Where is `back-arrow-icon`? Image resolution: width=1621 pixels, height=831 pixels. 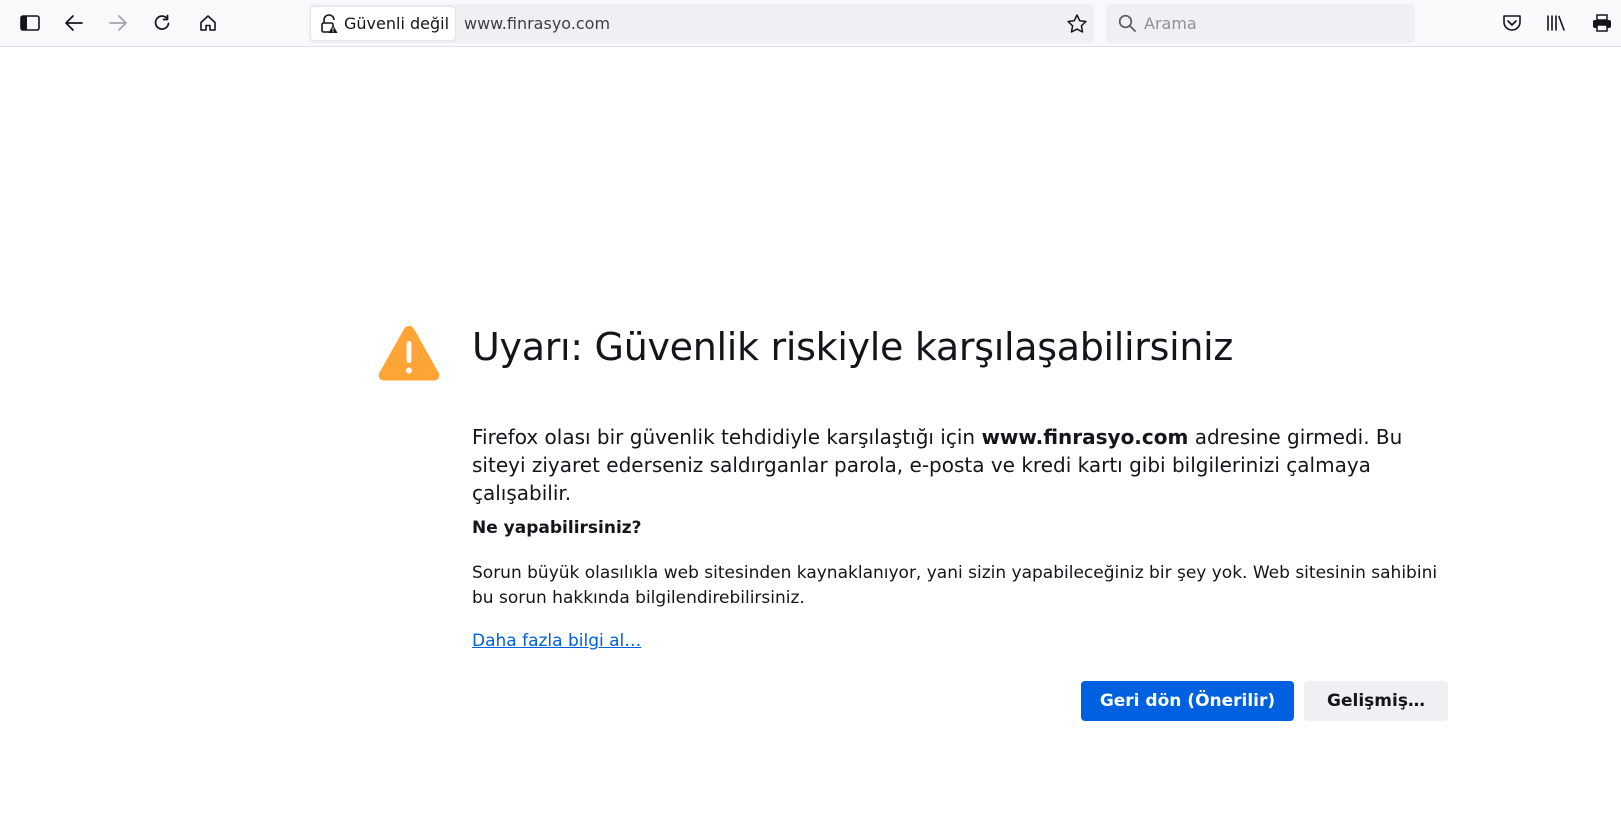
back-arrow-icon is located at coordinates (74, 23).